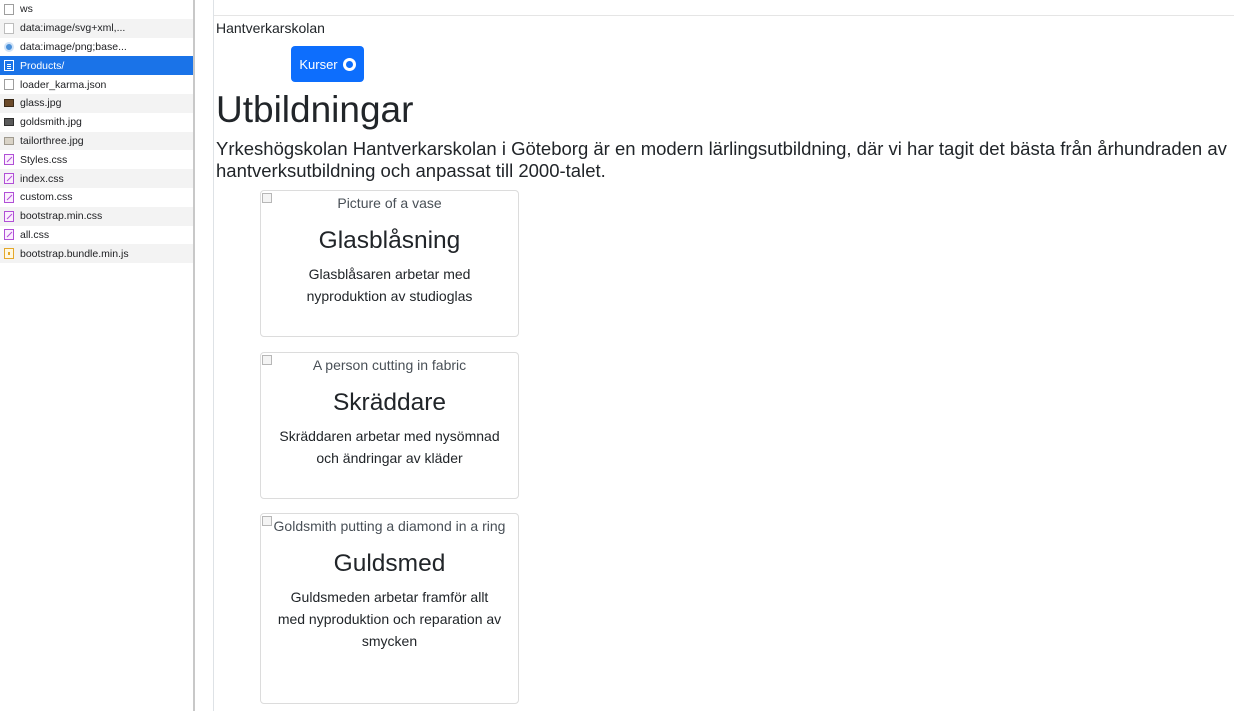 Image resolution: width=1234 pixels, height=711 pixels. Describe the element at coordinates (41, 103) in the screenshot. I see `request-name: glass.jpg` at that location.